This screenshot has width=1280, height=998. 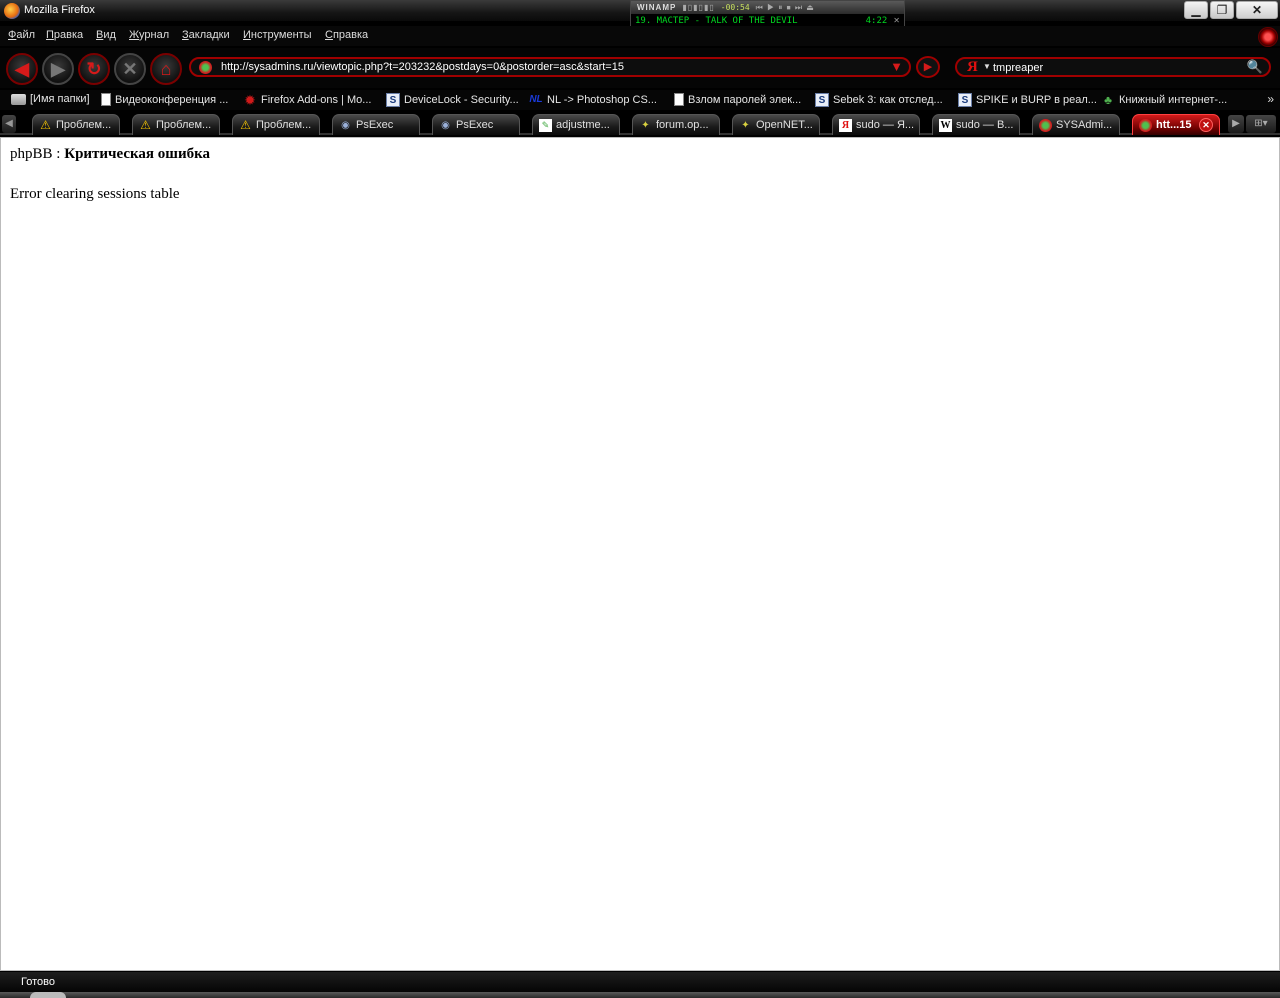 I want to click on folder-icon, so click(x=18, y=99).